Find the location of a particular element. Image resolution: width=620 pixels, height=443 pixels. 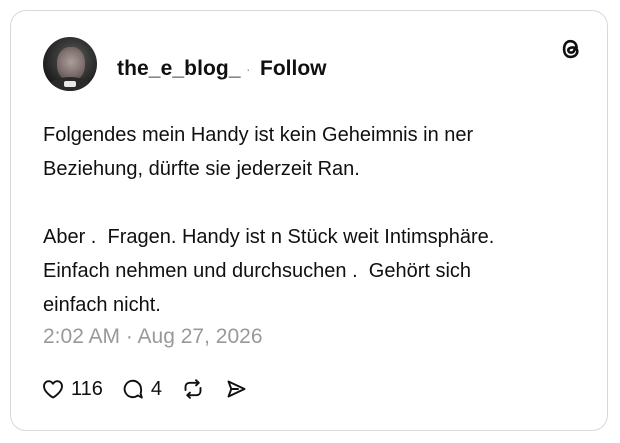

like-count: 116 is located at coordinates (87, 389).